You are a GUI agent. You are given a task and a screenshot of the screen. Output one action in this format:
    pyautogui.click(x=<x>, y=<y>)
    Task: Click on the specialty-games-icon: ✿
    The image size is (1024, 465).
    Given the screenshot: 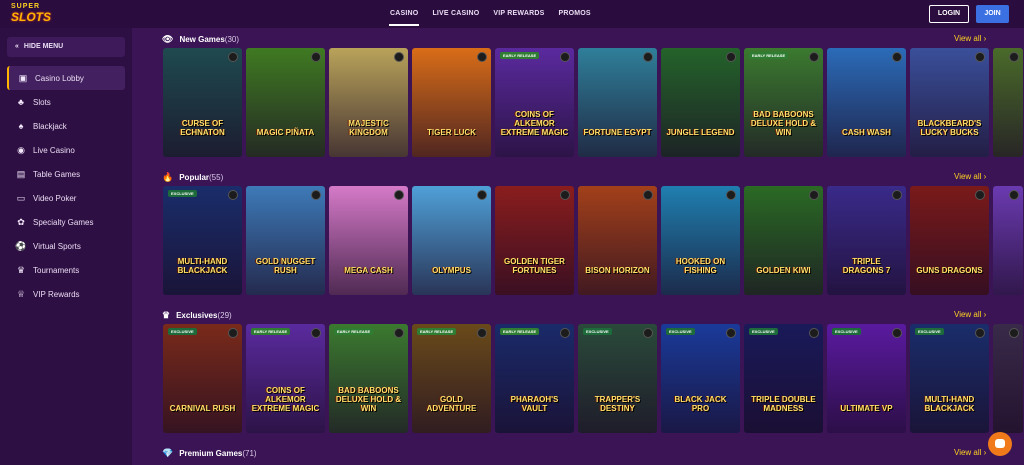 What is the action you would take?
    pyautogui.click(x=21, y=221)
    